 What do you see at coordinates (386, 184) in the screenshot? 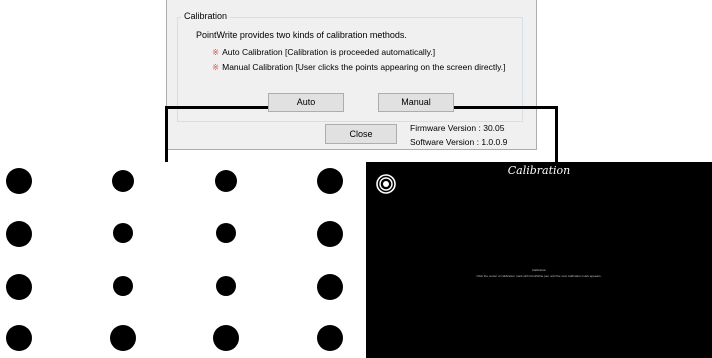
I see `target-icon` at bounding box center [386, 184].